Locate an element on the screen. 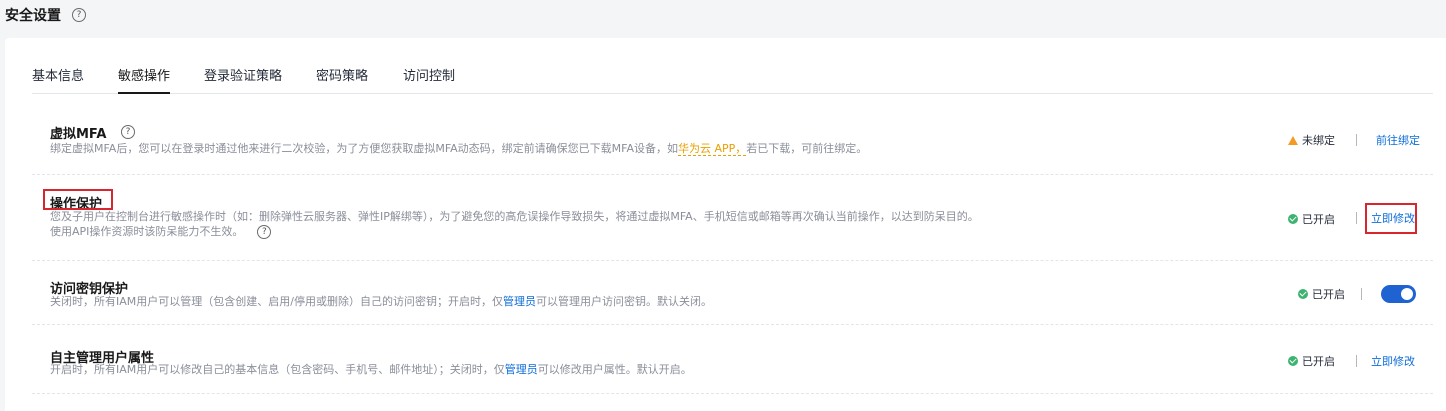 The image size is (1446, 411). tab-sensitive-operations: 敏感操作 is located at coordinates (144, 79).